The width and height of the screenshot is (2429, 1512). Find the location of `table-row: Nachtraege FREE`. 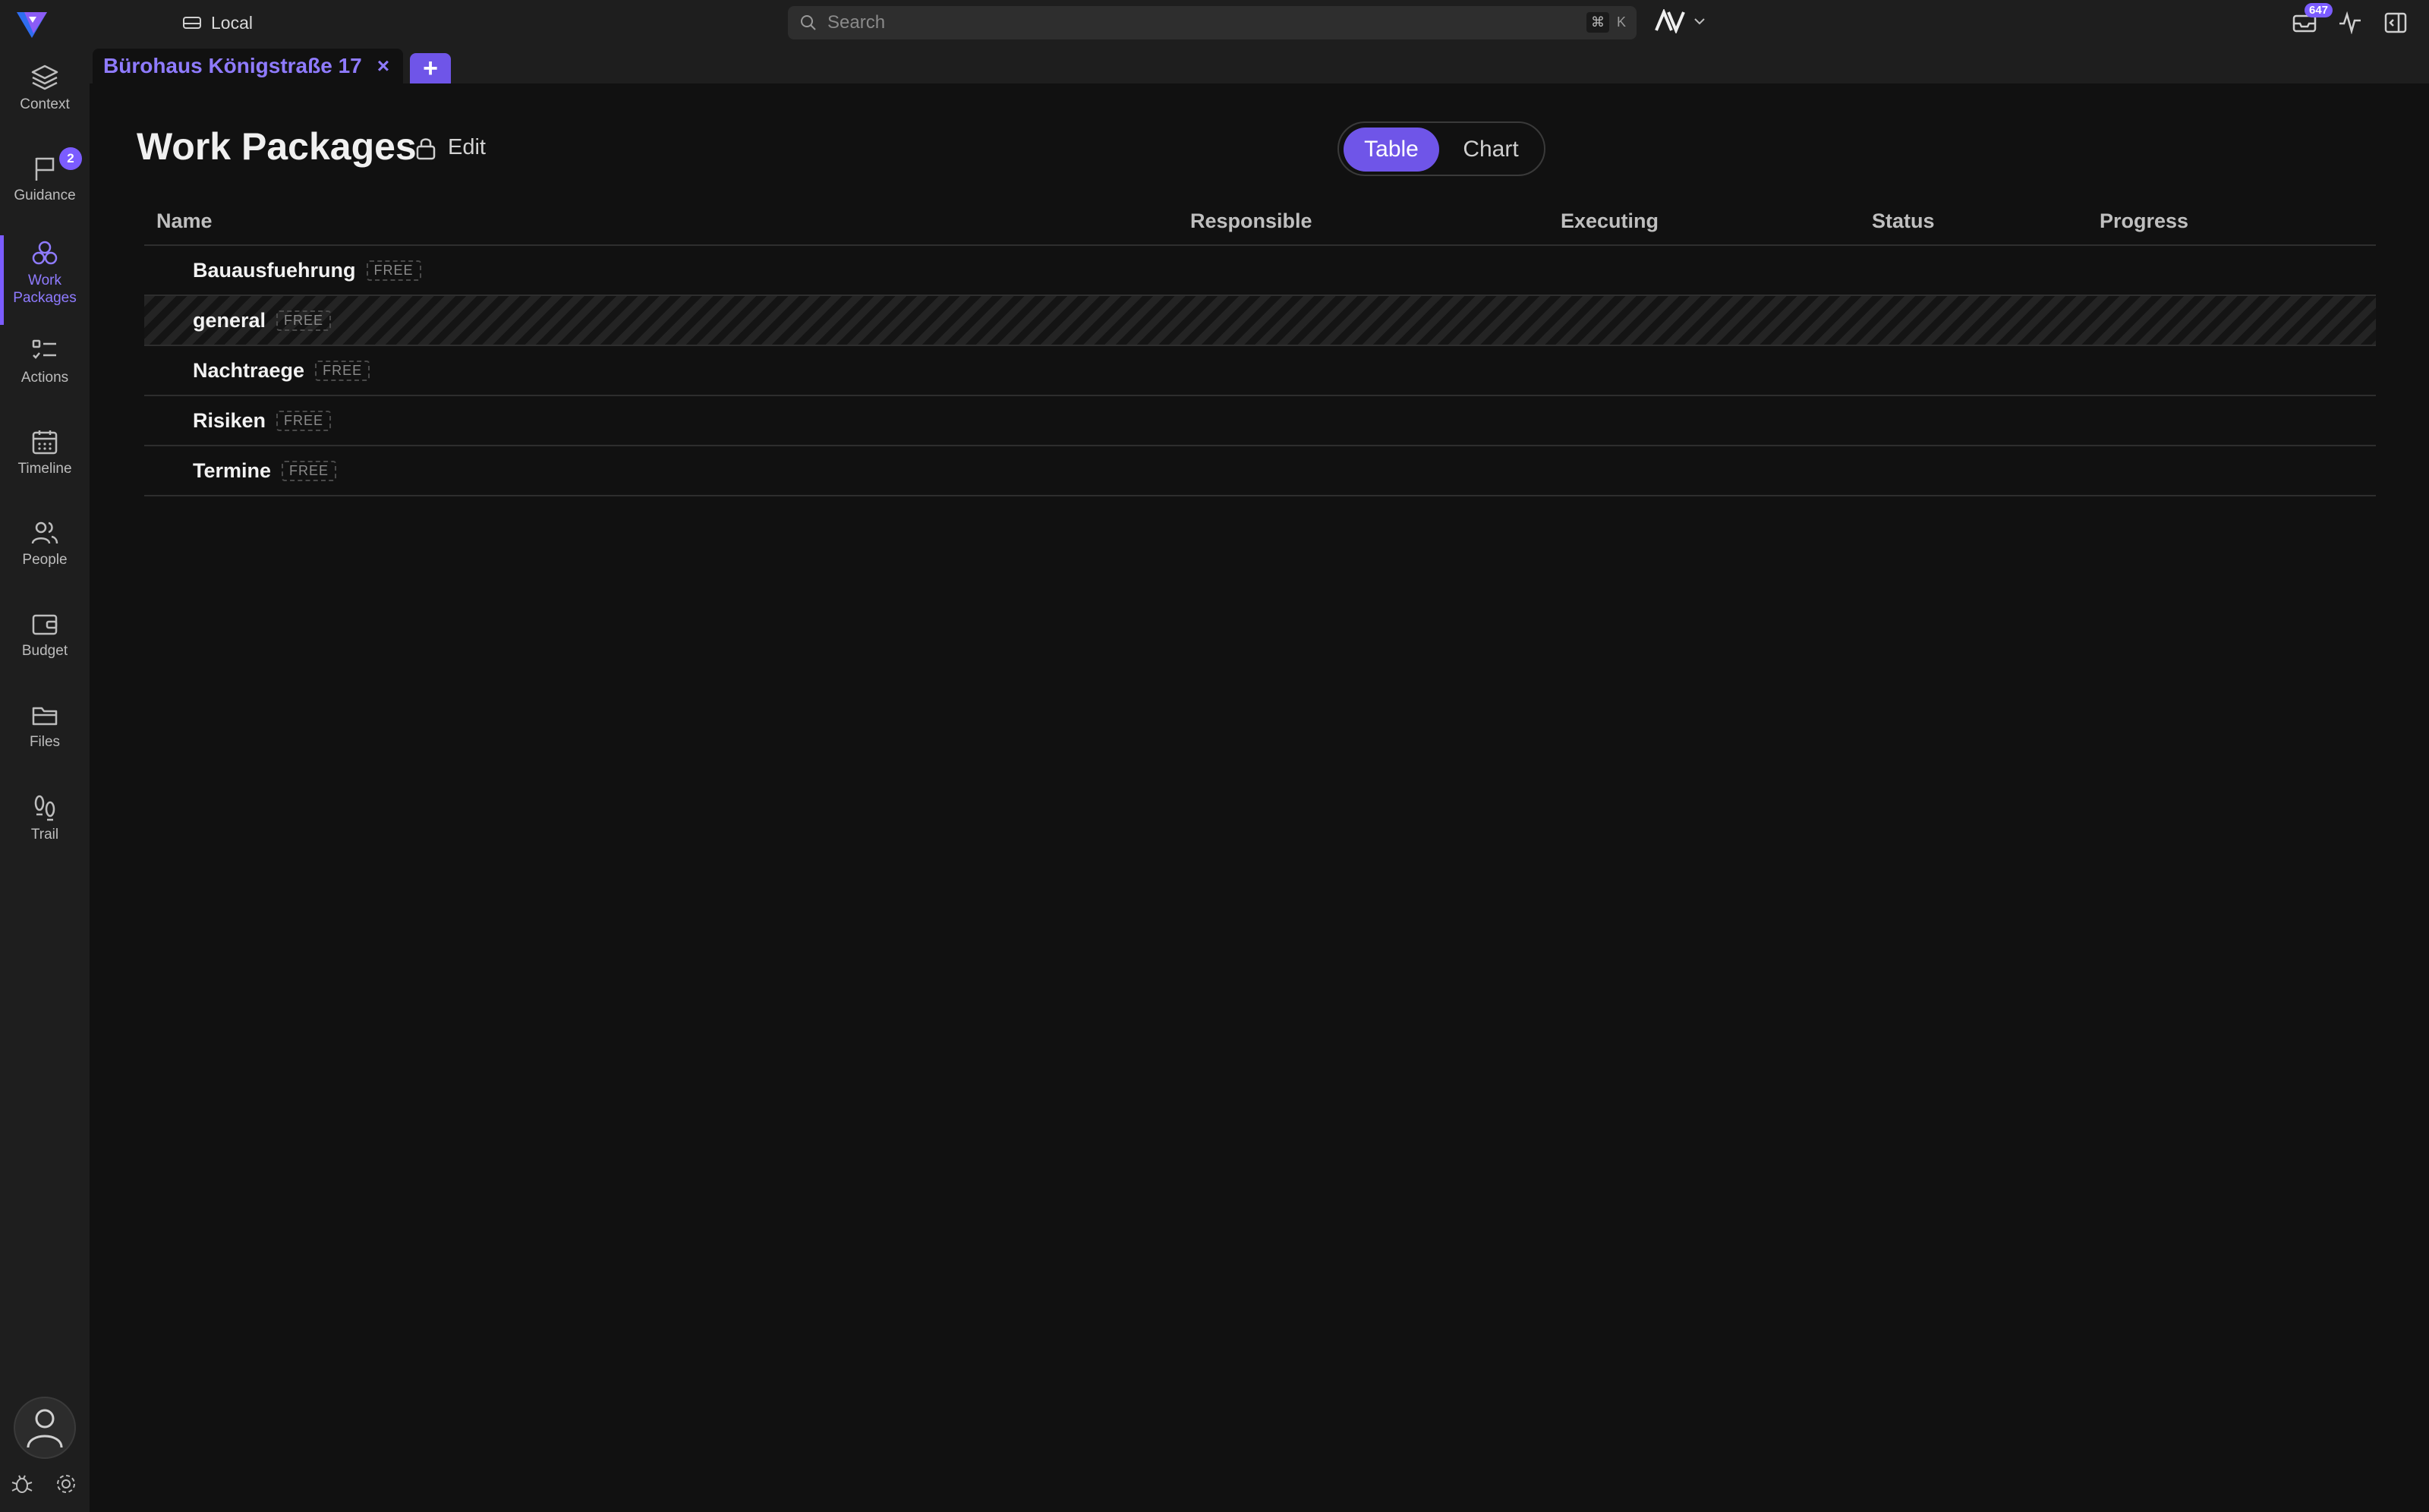

table-row: Nachtraege FREE is located at coordinates (1260, 371).